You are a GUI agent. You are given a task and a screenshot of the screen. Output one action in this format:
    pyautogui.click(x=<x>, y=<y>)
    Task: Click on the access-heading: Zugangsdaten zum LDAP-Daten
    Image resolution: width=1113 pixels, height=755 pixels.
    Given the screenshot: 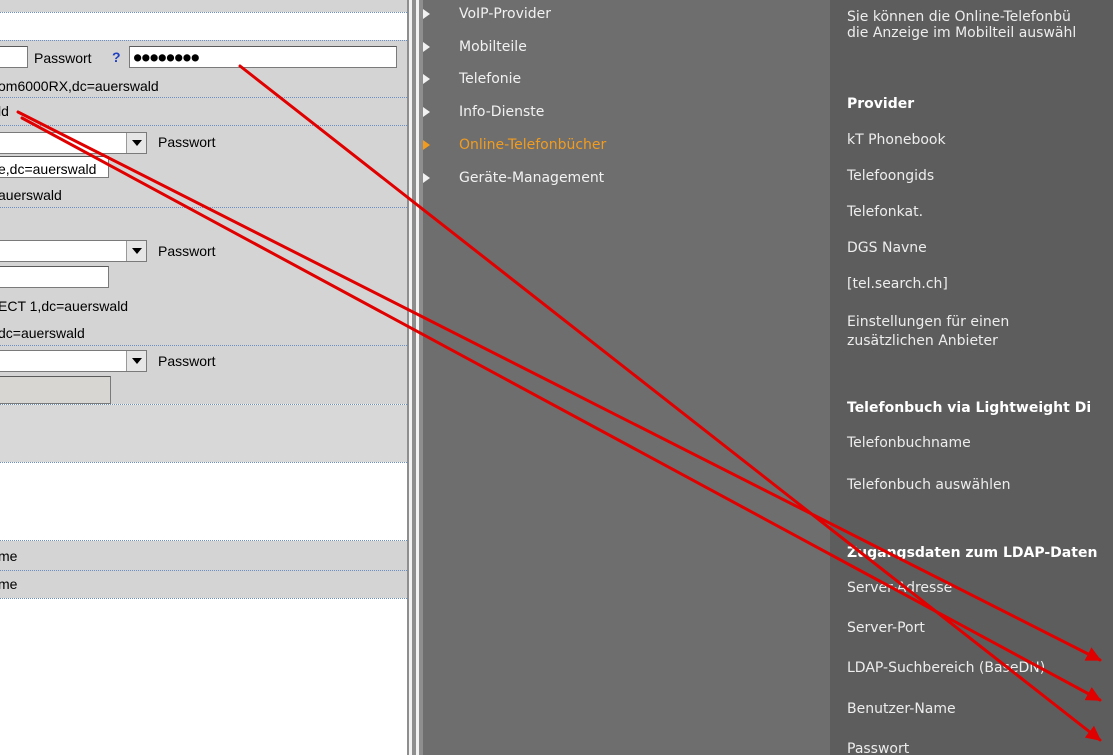 What is the action you would take?
    pyautogui.click(x=972, y=553)
    